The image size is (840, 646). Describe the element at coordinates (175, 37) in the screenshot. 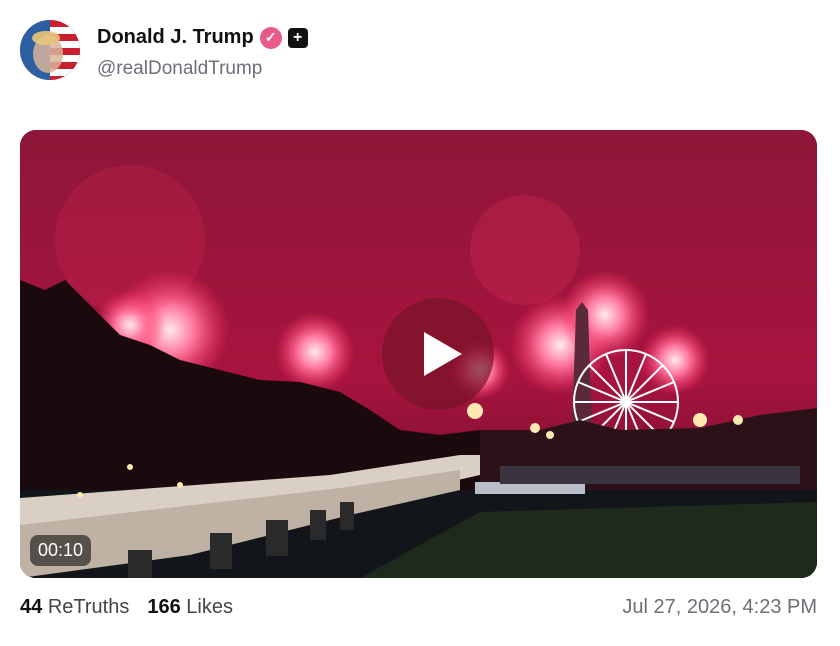

I see `author-display-name: Donald J. Trump` at that location.